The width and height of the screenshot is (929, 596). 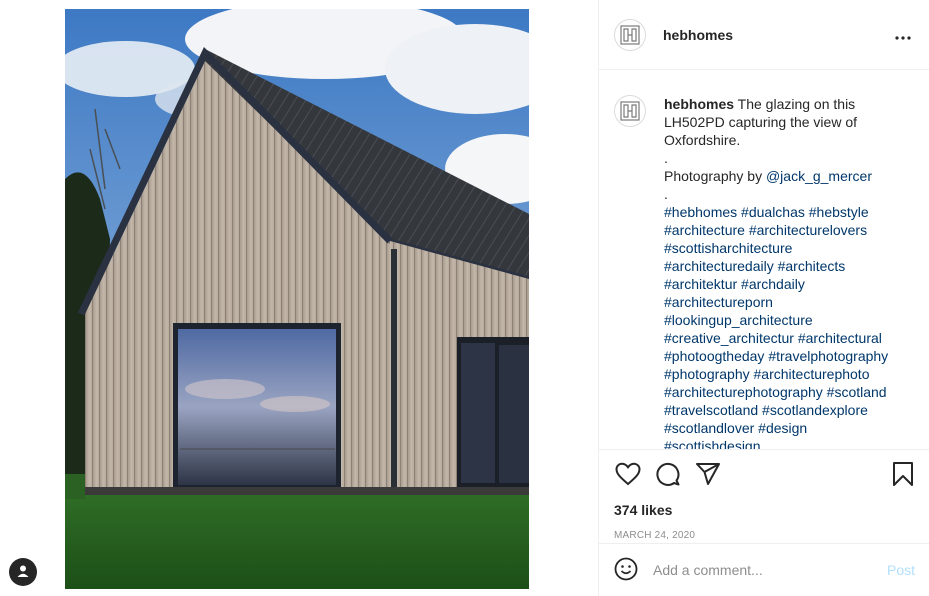 What do you see at coordinates (784, 284) in the screenshot?
I see `hashtag-line: #architektur #archdaily` at bounding box center [784, 284].